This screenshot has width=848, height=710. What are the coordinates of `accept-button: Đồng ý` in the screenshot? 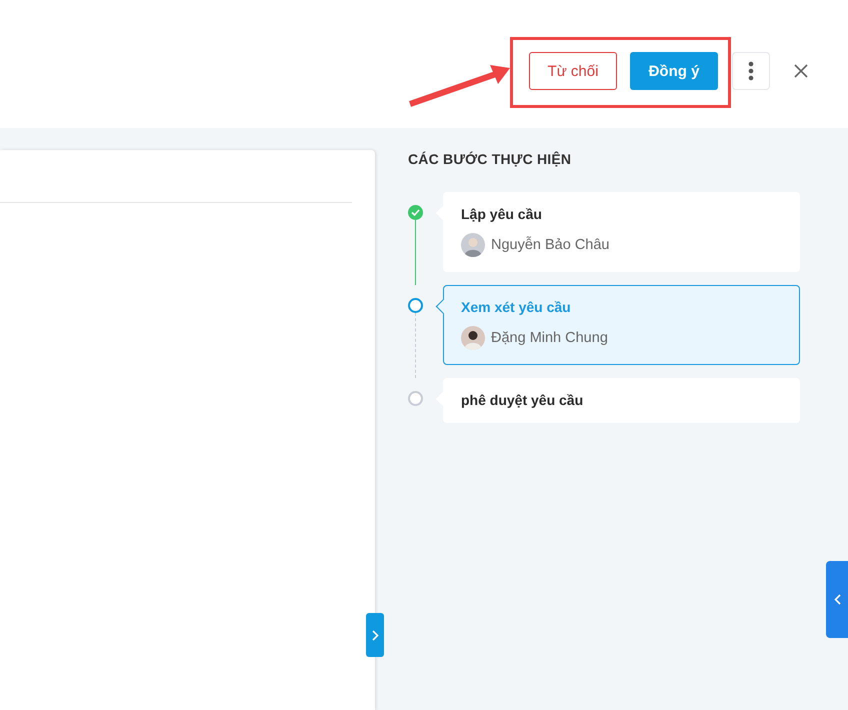 It's located at (674, 71).